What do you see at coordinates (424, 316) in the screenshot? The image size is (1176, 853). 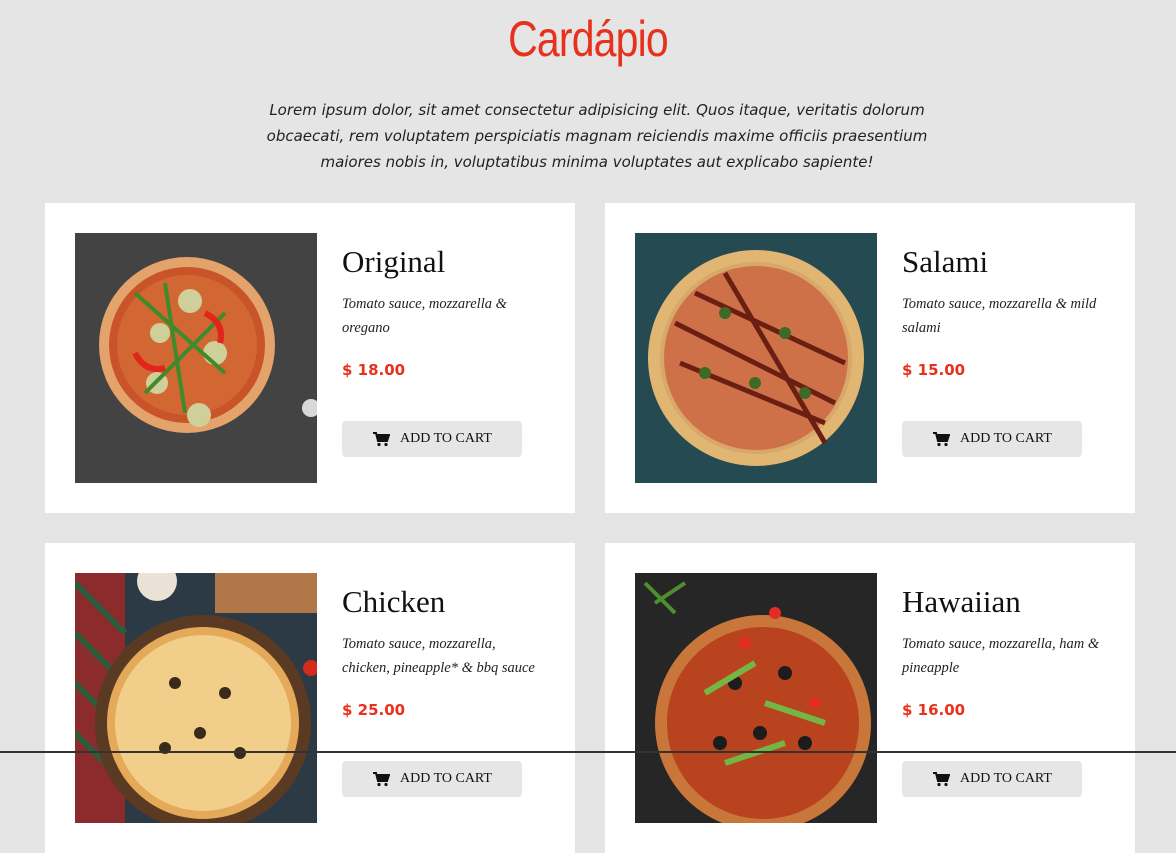 I see `item-description: Tomato sauce, mozzarella & oregano` at bounding box center [424, 316].